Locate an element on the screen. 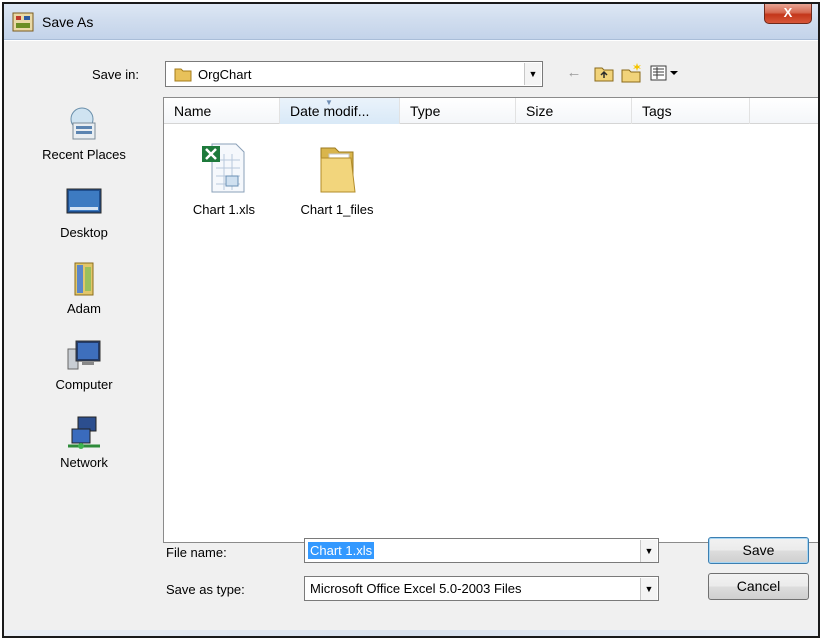  close-icon: X is located at coordinates (788, 12).